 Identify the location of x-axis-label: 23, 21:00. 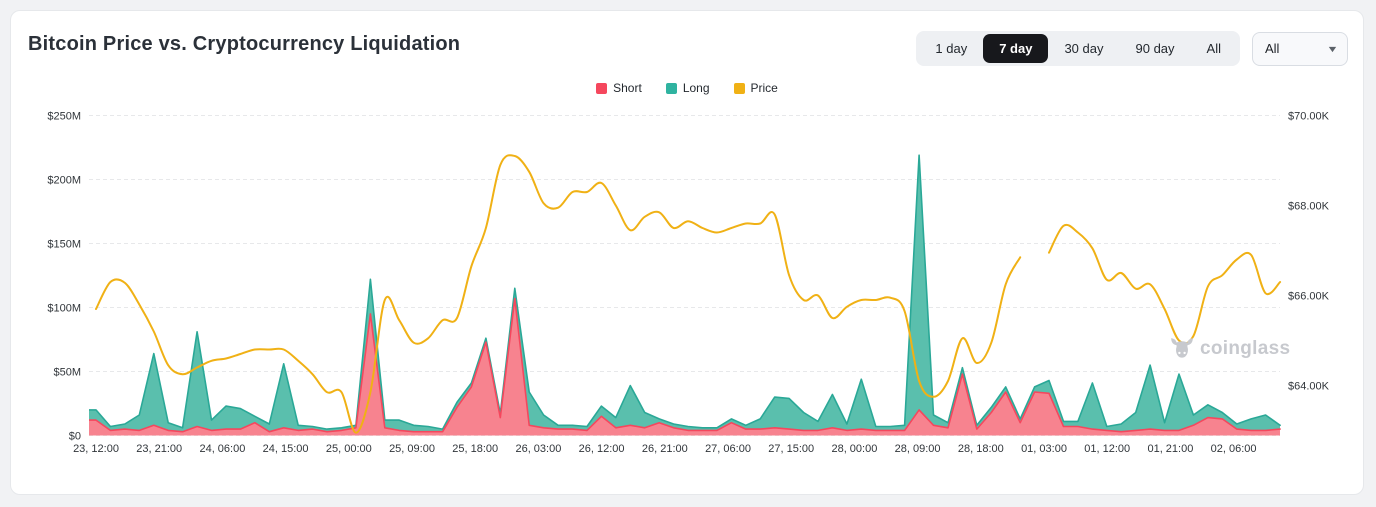
(159, 449).